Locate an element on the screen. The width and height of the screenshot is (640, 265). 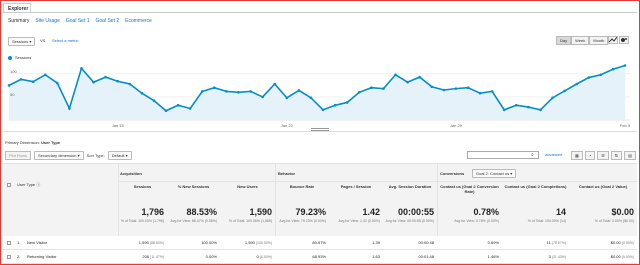
tab-divider is located at coordinates (320, 12).